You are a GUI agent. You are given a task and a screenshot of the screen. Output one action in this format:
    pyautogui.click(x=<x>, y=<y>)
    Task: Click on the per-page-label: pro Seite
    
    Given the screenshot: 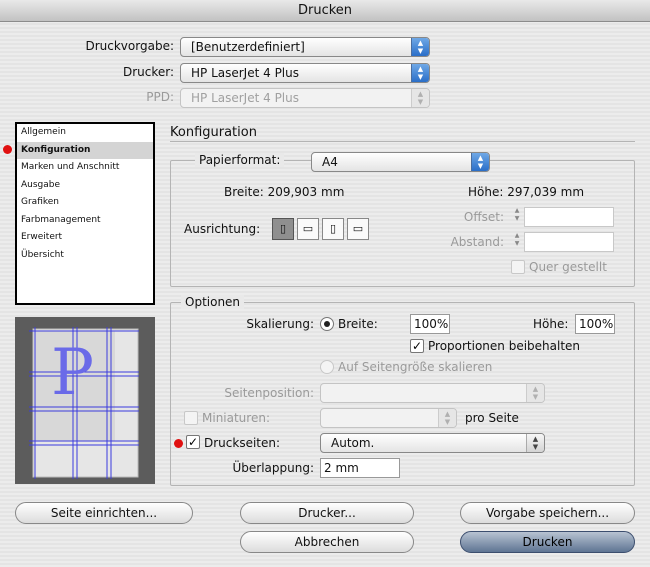 What is the action you would take?
    pyautogui.click(x=492, y=418)
    